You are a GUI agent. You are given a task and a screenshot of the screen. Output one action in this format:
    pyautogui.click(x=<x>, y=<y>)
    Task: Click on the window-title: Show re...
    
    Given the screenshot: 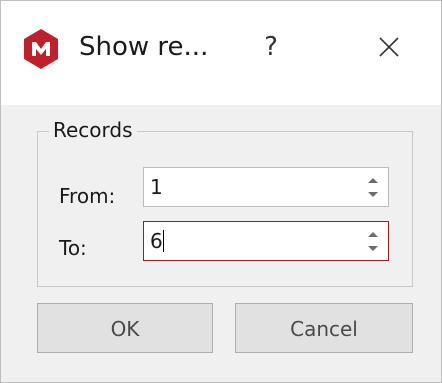 What is the action you would take?
    pyautogui.click(x=144, y=47)
    